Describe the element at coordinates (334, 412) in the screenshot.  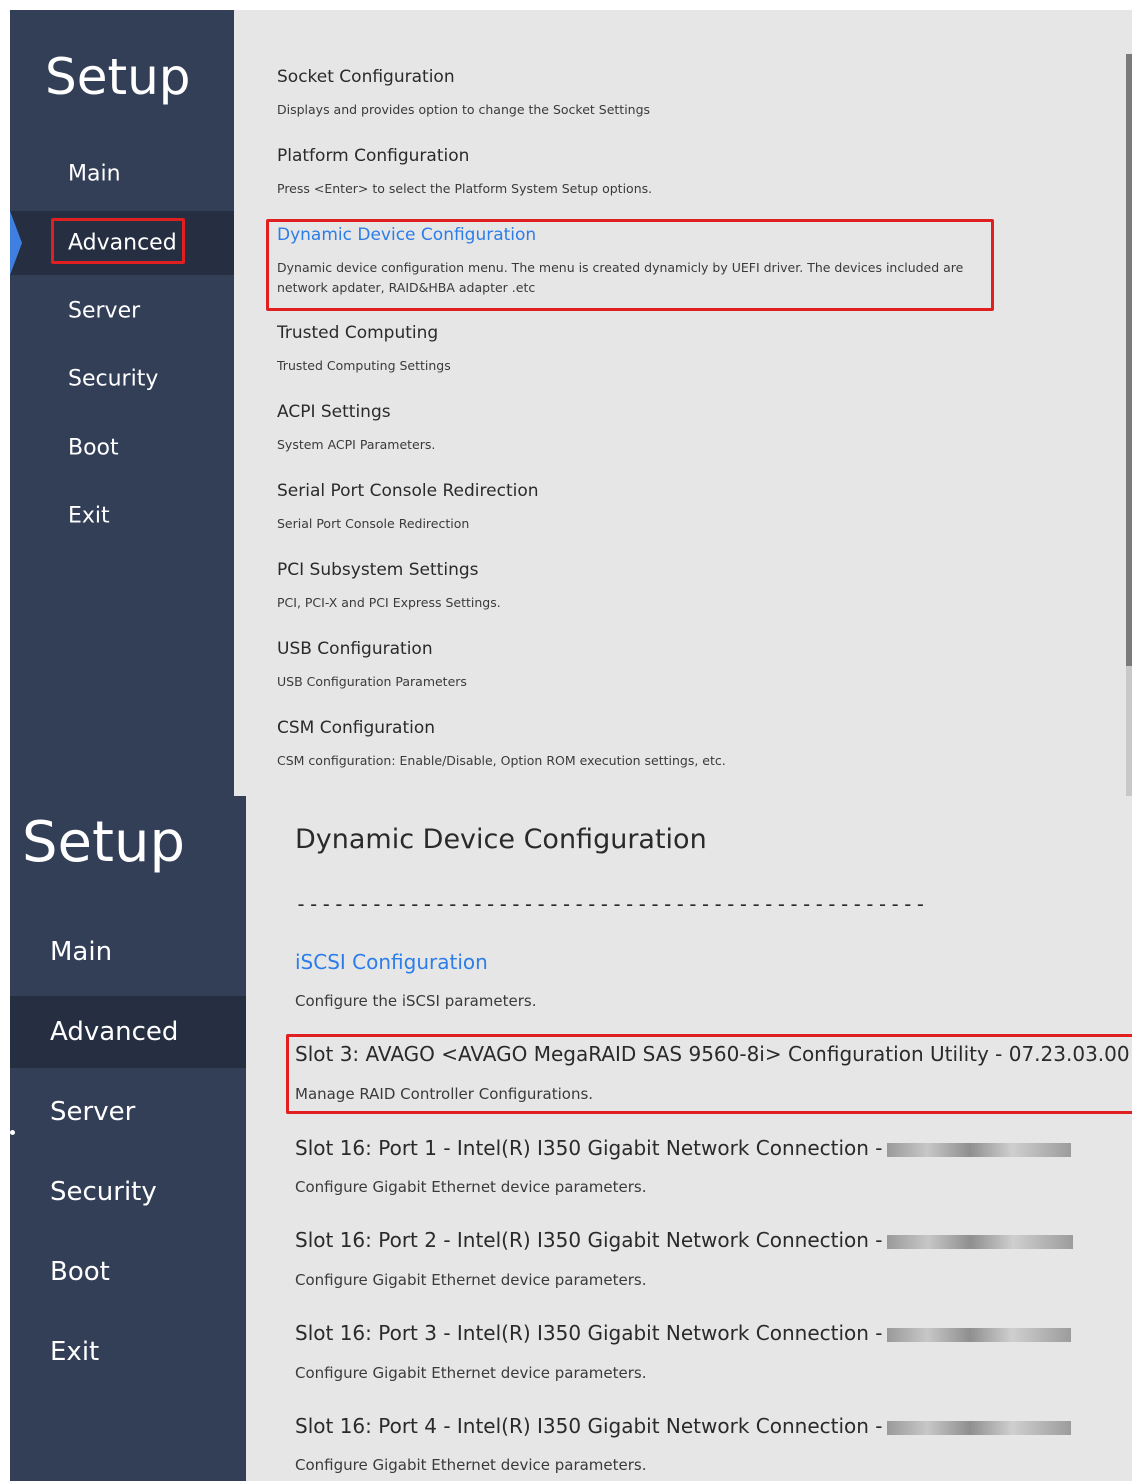
I see `item-title: ACPI Settings` at that location.